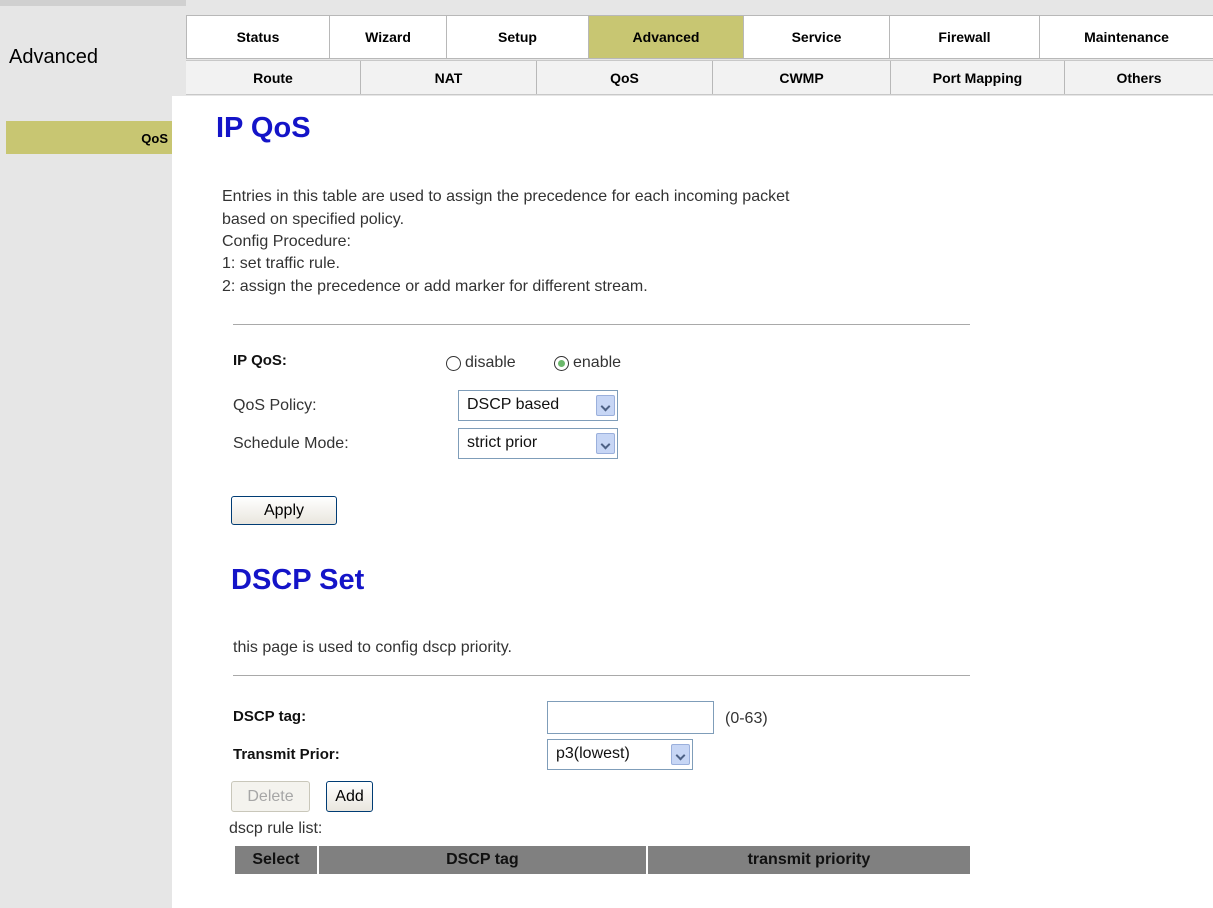  What do you see at coordinates (1139, 77) in the screenshot?
I see `subtab-others: Others` at bounding box center [1139, 77].